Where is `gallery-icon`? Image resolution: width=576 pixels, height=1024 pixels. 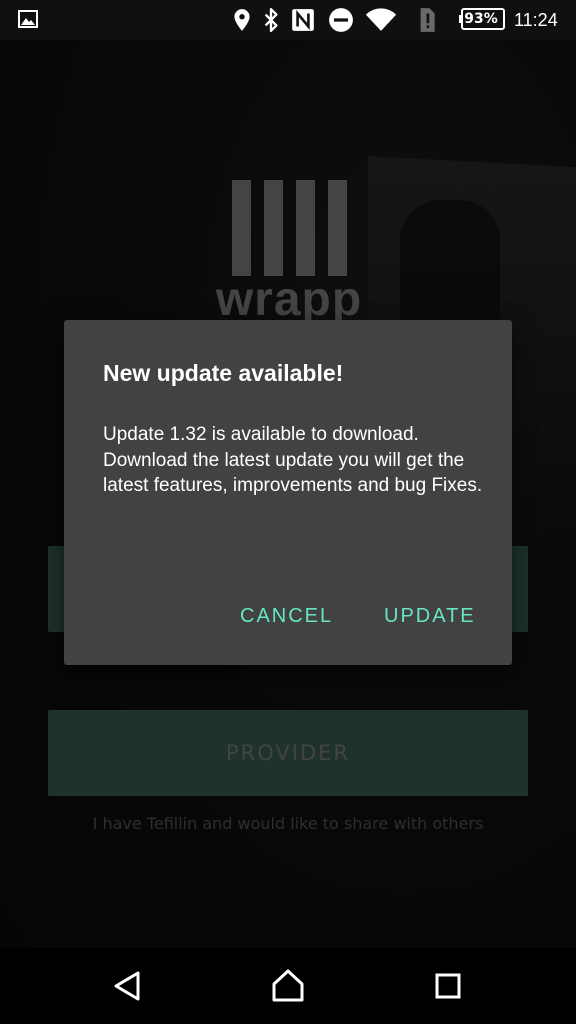 gallery-icon is located at coordinates (28, 19).